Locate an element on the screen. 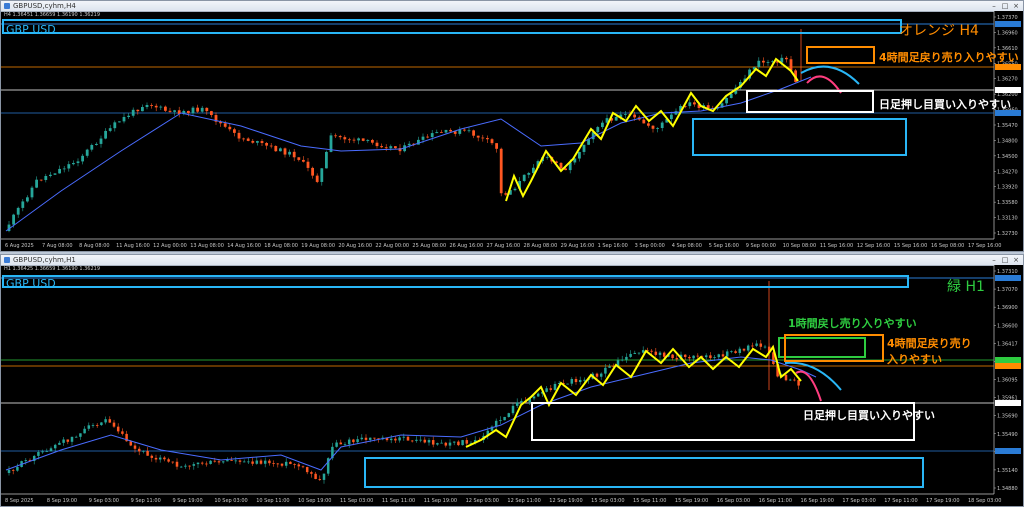 The height and width of the screenshot is (507, 1024). price-tick-label: 1.34880 is located at coordinates (1007, 489).